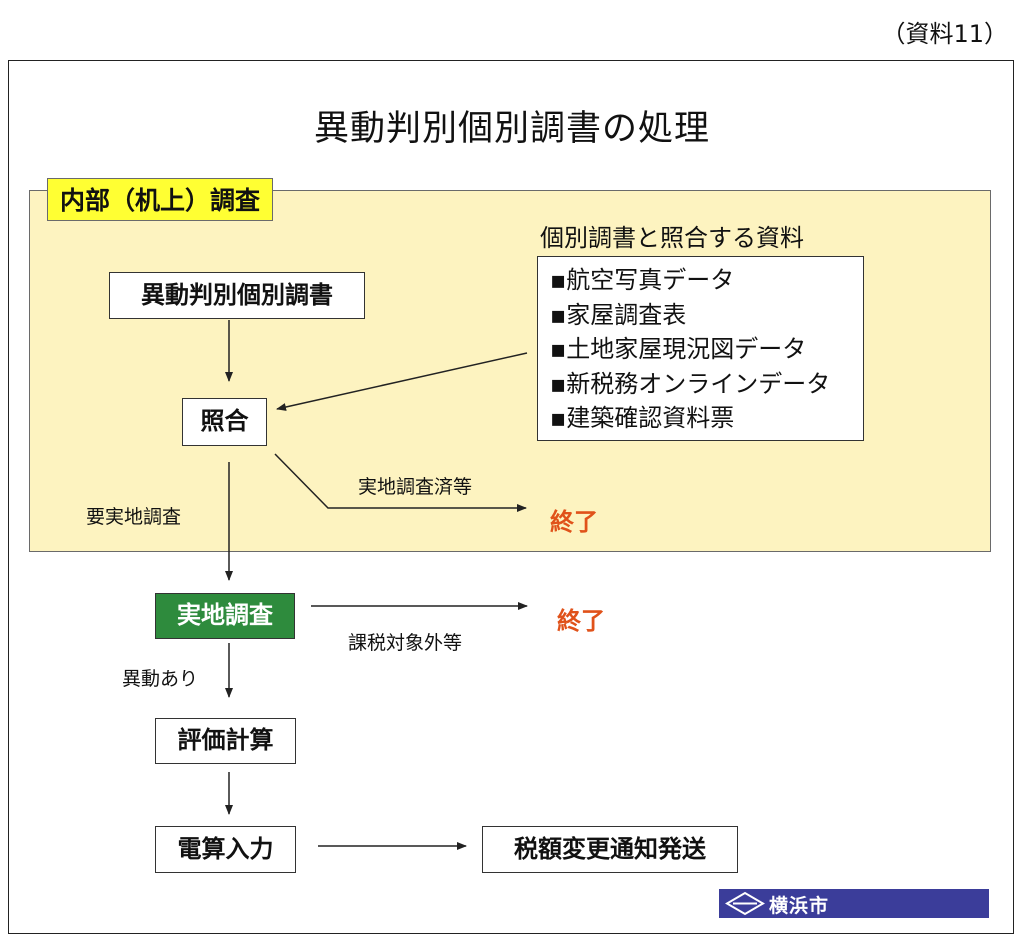 The image size is (1024, 944). I want to click on yokohama-logo: 横浜市, so click(854, 903).